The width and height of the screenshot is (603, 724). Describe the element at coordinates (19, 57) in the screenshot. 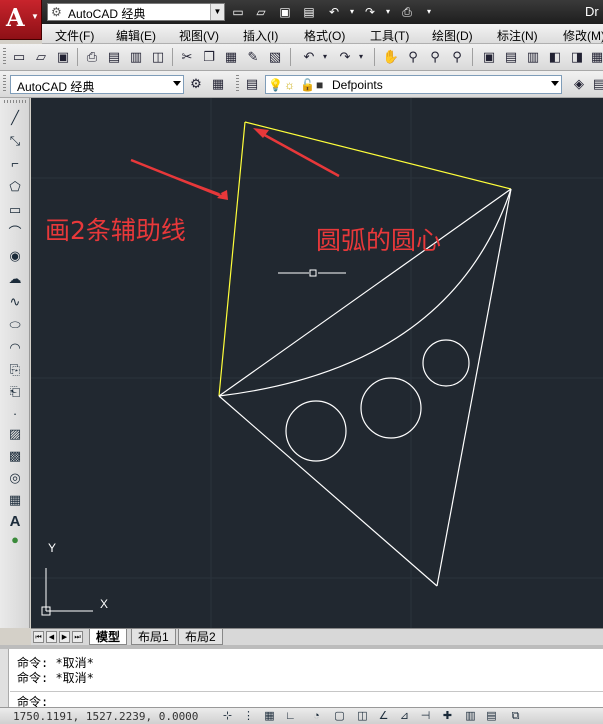

I see `qnew-icon: ▭` at that location.